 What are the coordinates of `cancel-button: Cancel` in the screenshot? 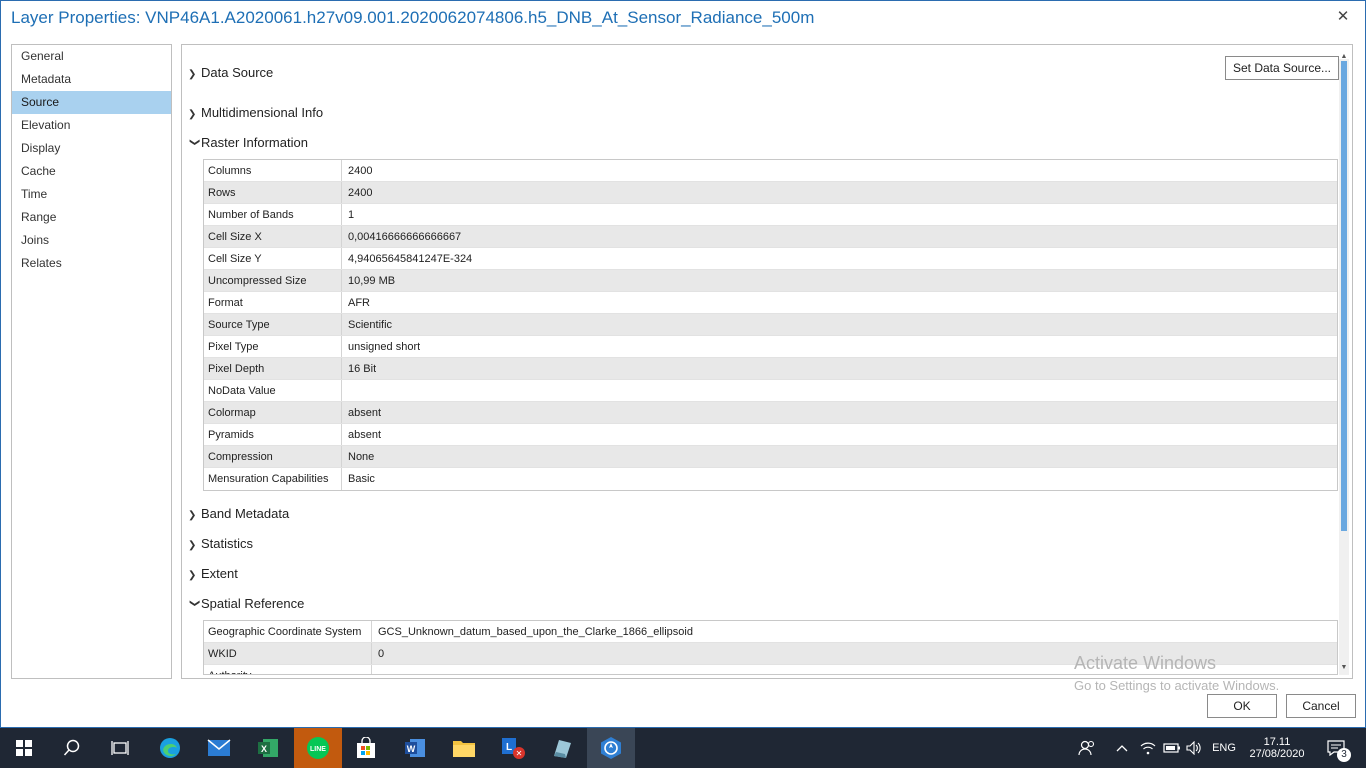 It's located at (1321, 706).